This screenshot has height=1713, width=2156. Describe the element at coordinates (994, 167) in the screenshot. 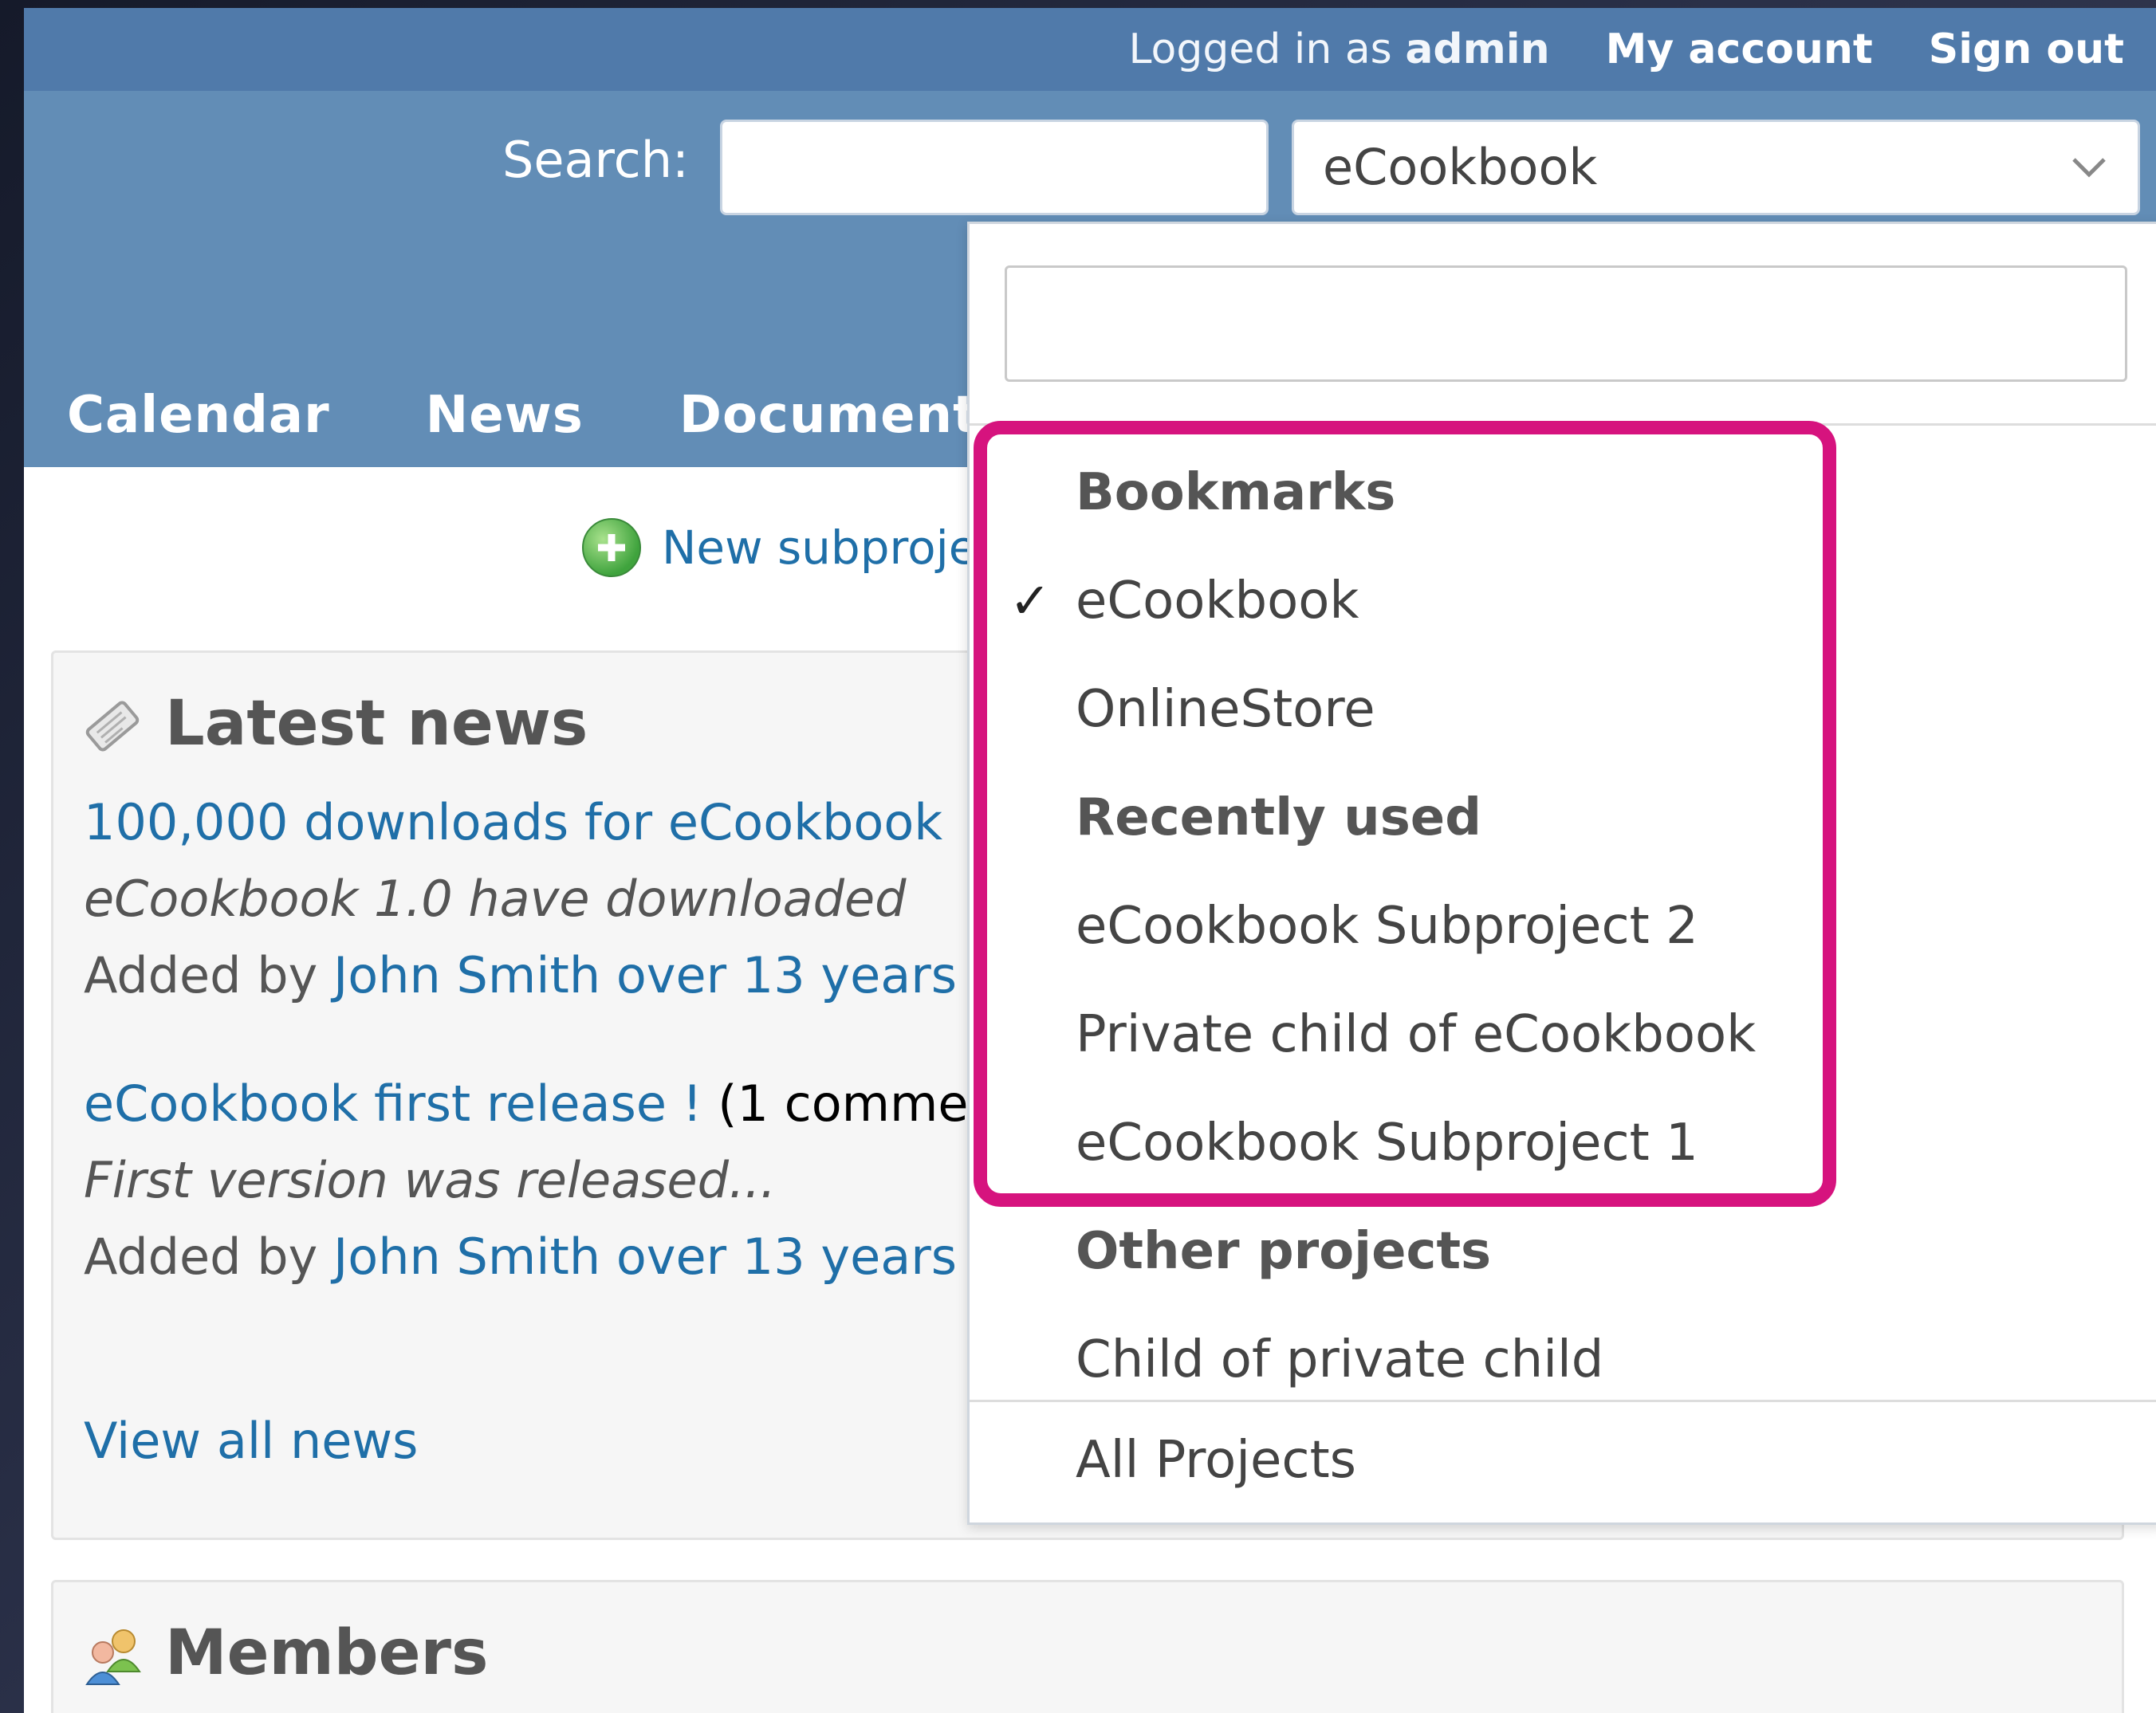

I see `search-input` at that location.